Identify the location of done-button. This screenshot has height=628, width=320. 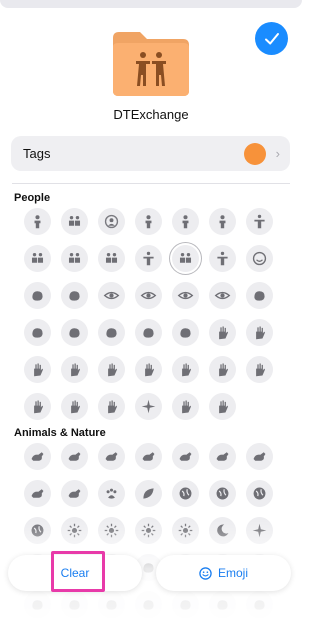
(271, 38).